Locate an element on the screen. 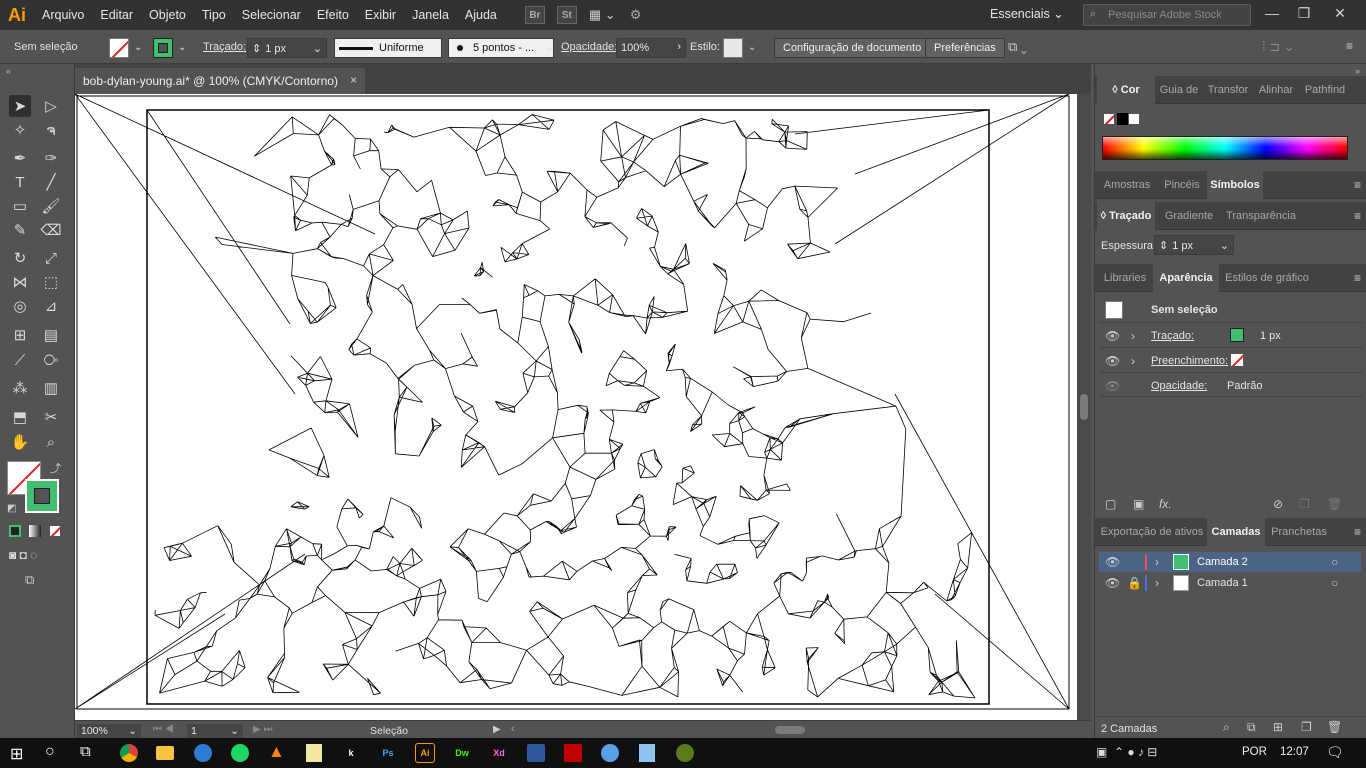 This screenshot has height=768, width=1366. magic-wand-tool-icon: ✧ is located at coordinates (20, 130).